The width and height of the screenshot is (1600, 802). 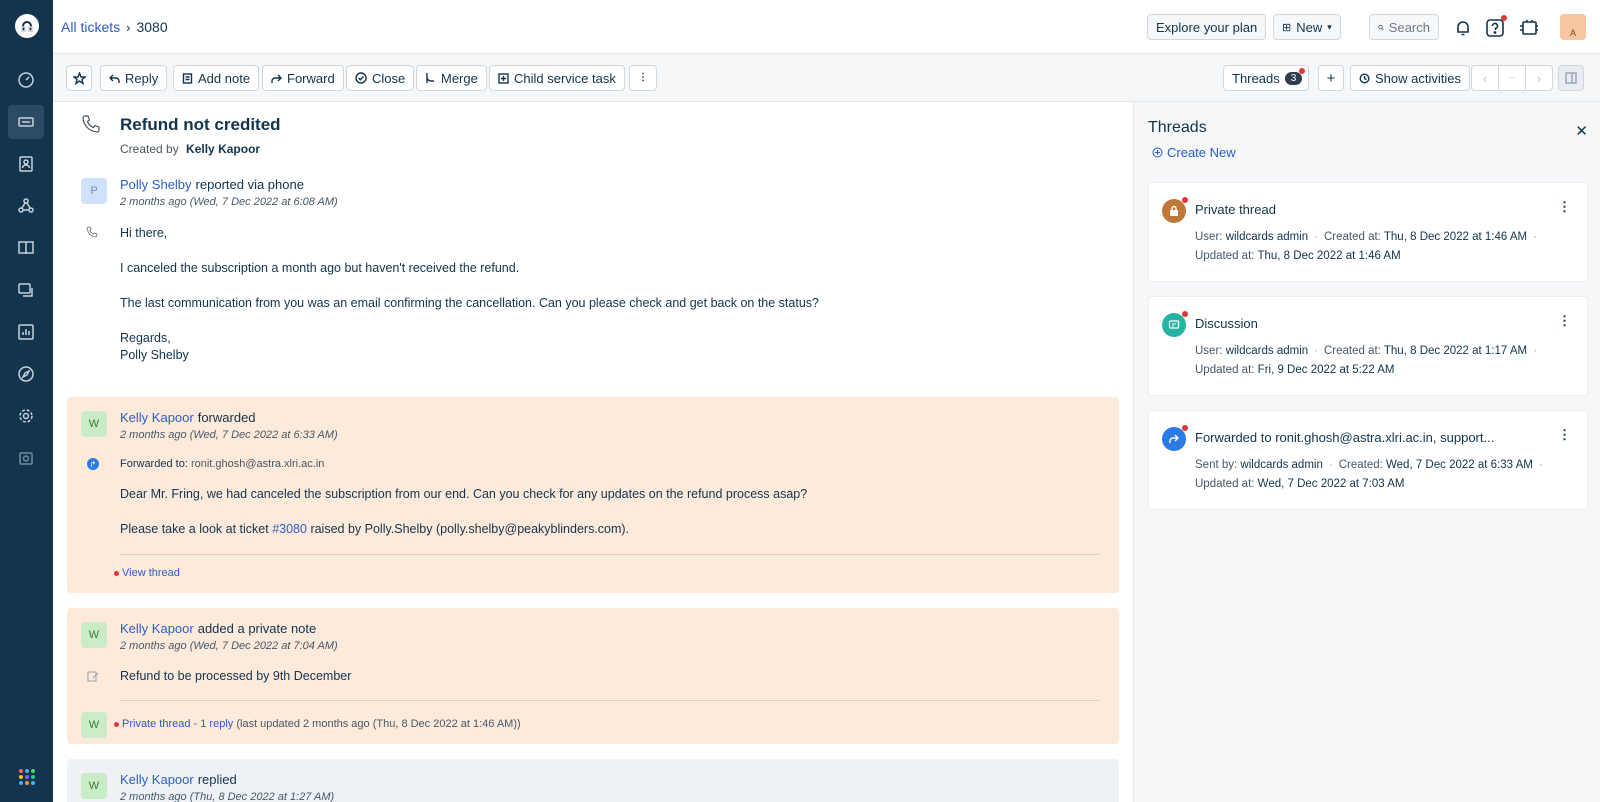 I want to click on meta-label: Created:, so click(x=1360, y=465).